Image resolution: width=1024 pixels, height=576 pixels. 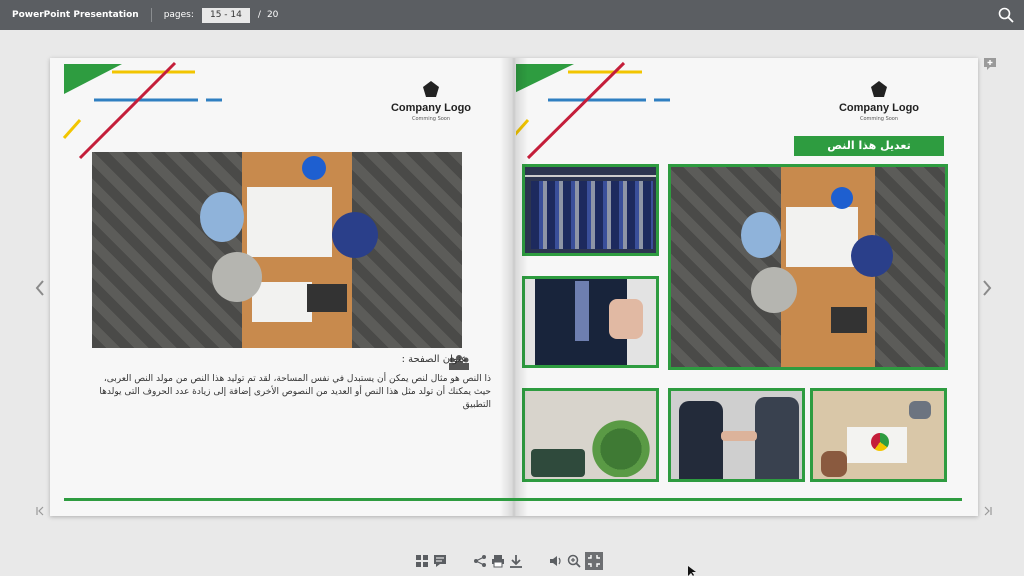 What do you see at coordinates (590, 322) in the screenshot?
I see `thumbs-up-photo` at bounding box center [590, 322].